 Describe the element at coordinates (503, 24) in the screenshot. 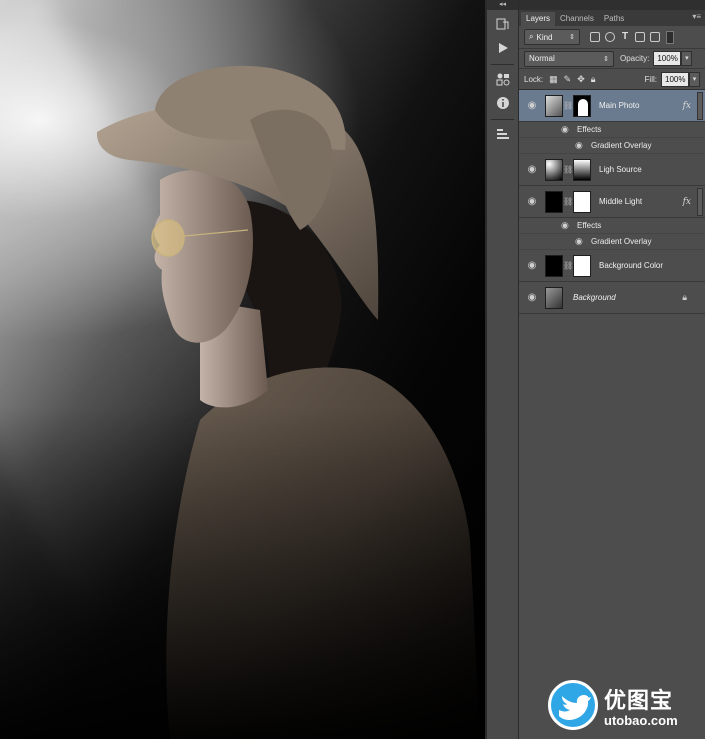

I see `history-icon` at that location.